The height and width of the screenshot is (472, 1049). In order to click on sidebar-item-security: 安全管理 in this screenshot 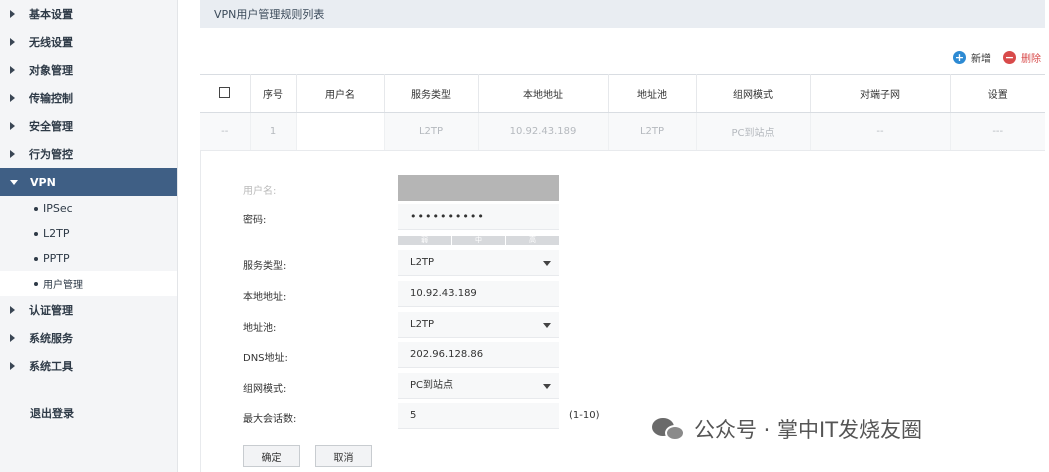, I will do `click(88, 126)`.